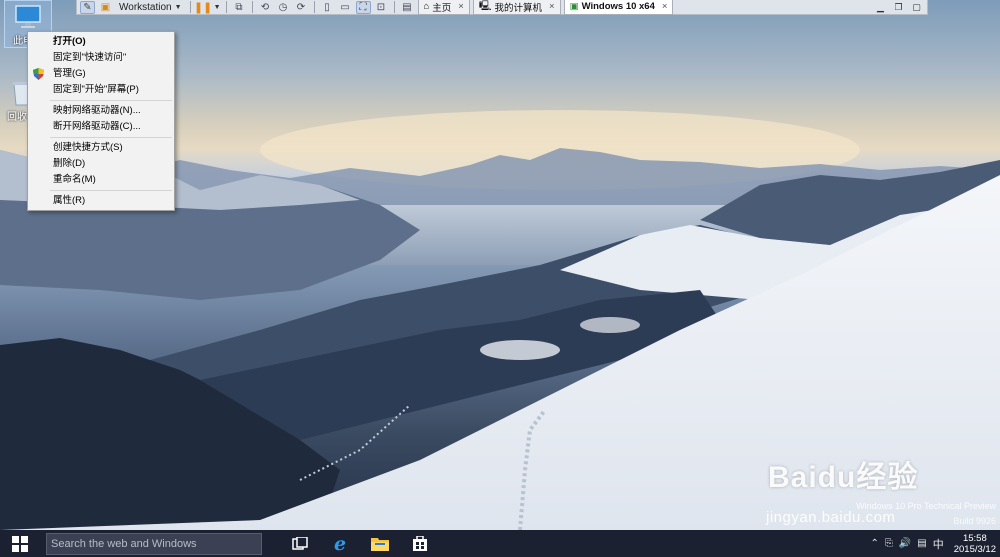 The height and width of the screenshot is (557, 1000). Describe the element at coordinates (898, 7) in the screenshot. I see `restore-icon: ❐` at that location.